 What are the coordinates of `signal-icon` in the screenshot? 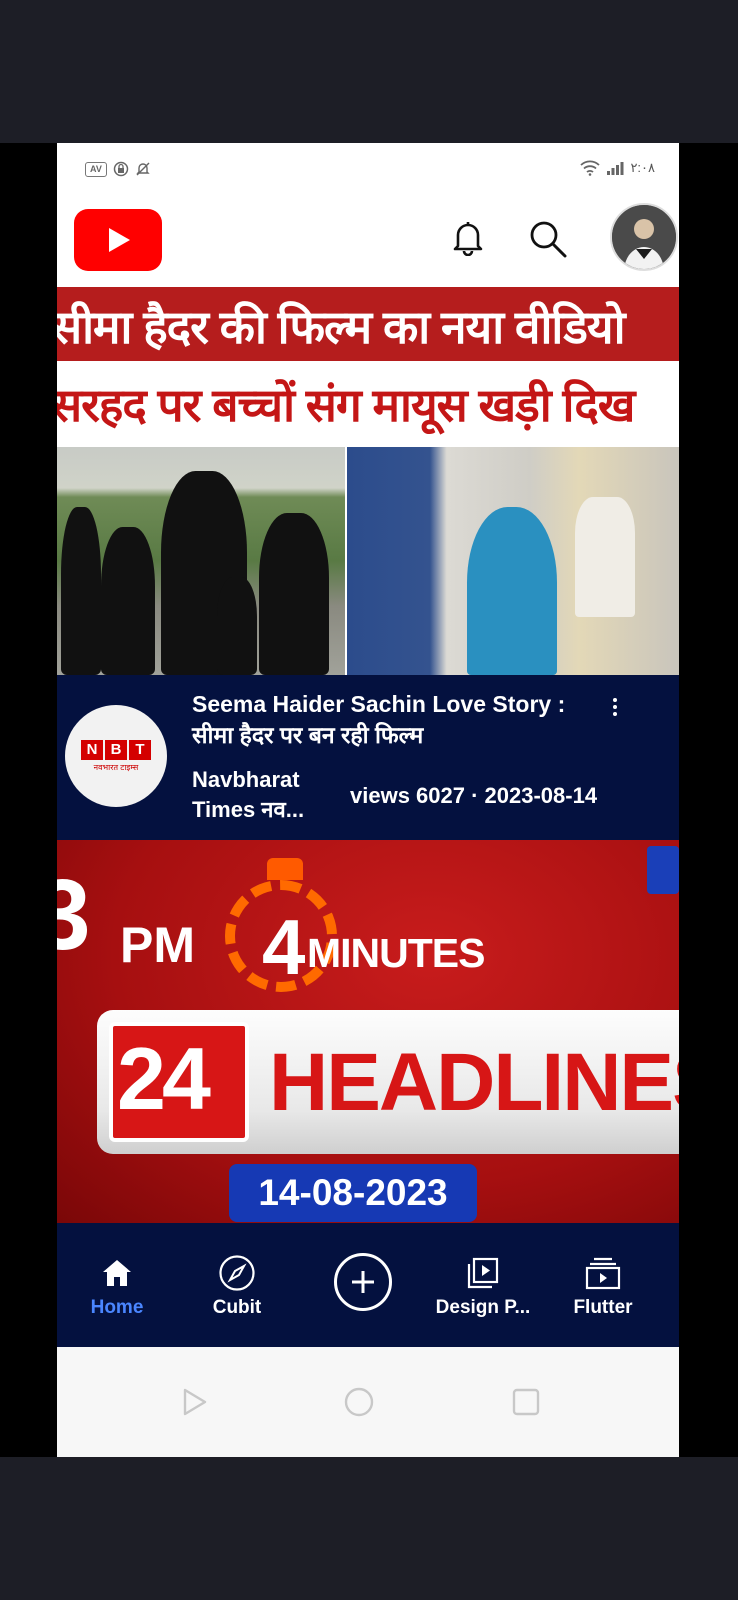 It's located at (615, 168).